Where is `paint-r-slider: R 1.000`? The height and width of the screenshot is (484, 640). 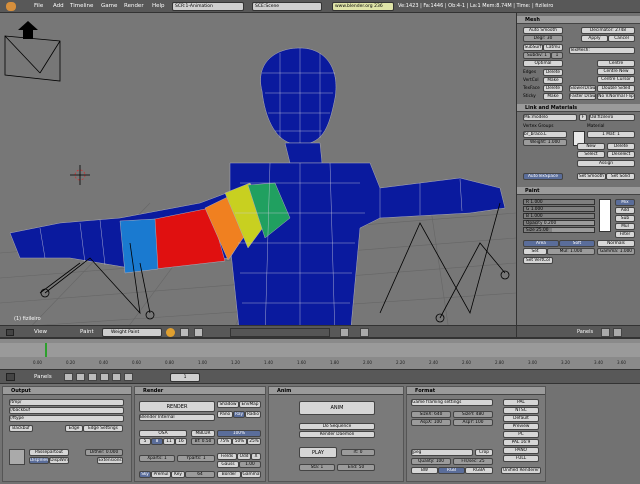 paint-r-slider: R 1.000 is located at coordinates (559, 202).